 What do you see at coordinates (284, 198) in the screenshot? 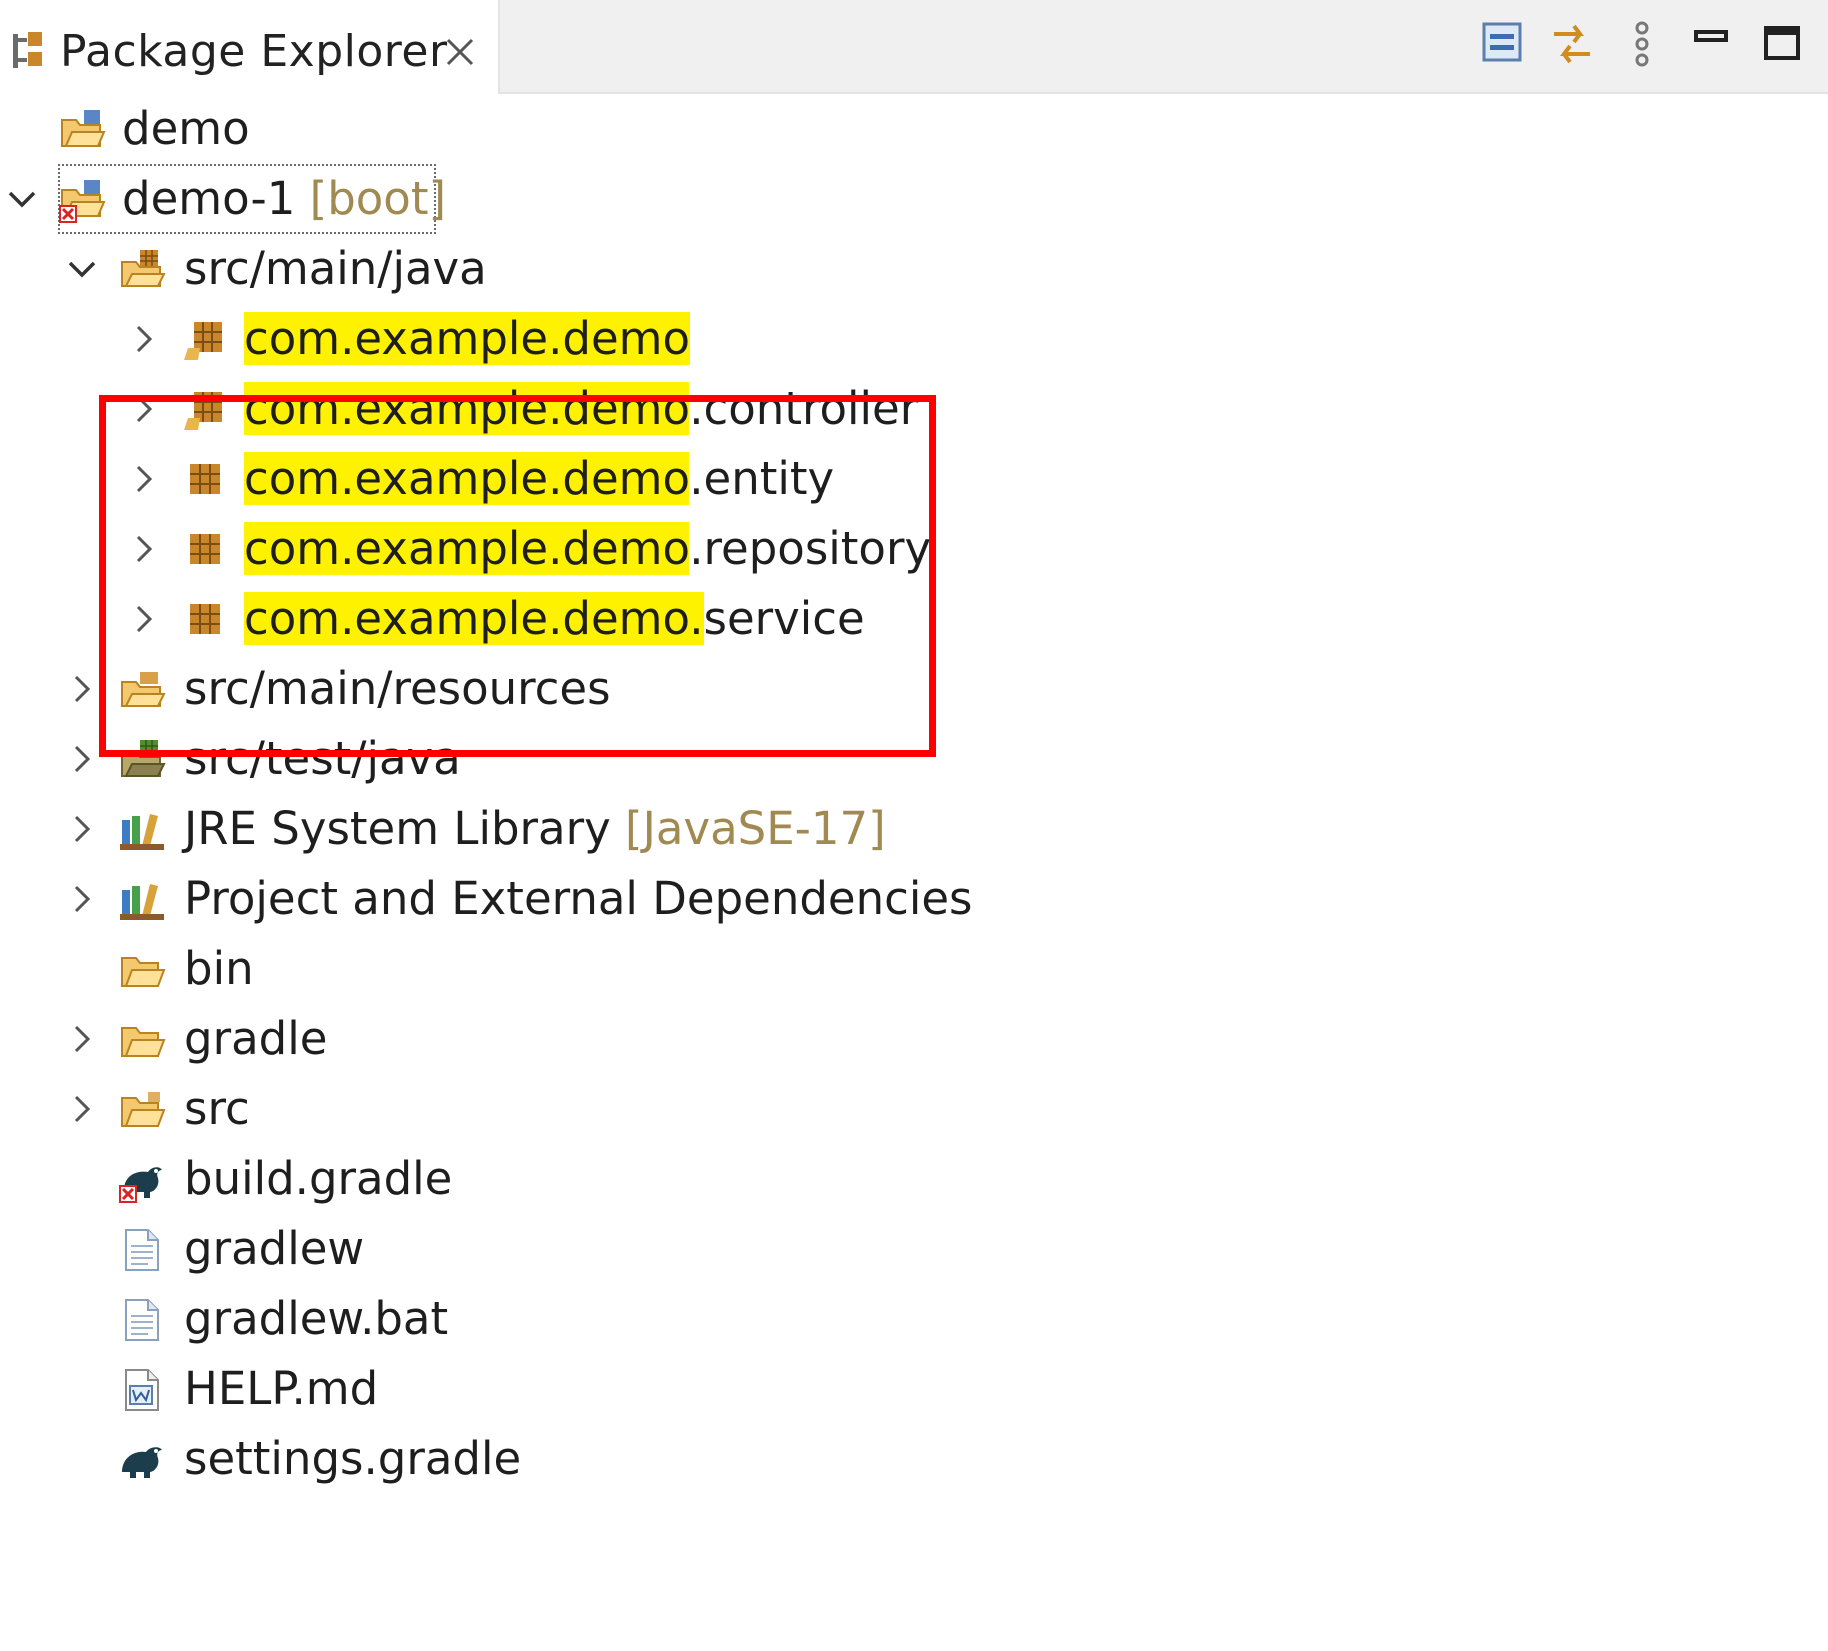
I see `tree-item-label: demo-1 [boot]` at bounding box center [284, 198].